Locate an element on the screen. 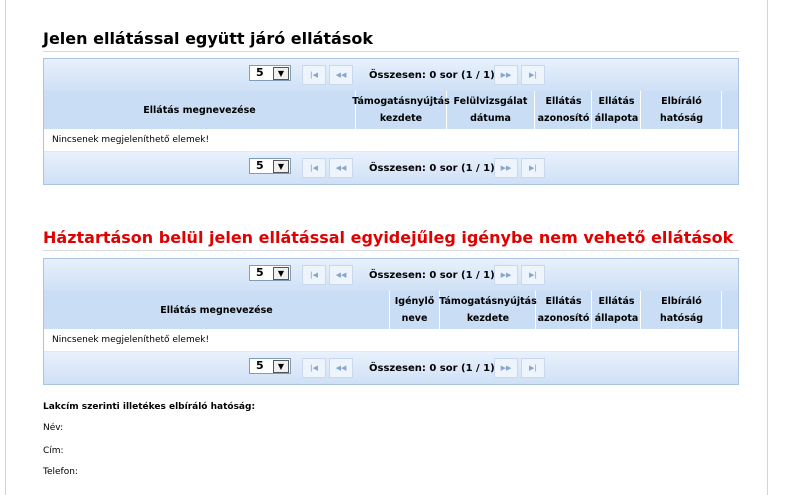 This screenshot has height=495, width=801. column-header: Igénylő neve is located at coordinates (415, 310).